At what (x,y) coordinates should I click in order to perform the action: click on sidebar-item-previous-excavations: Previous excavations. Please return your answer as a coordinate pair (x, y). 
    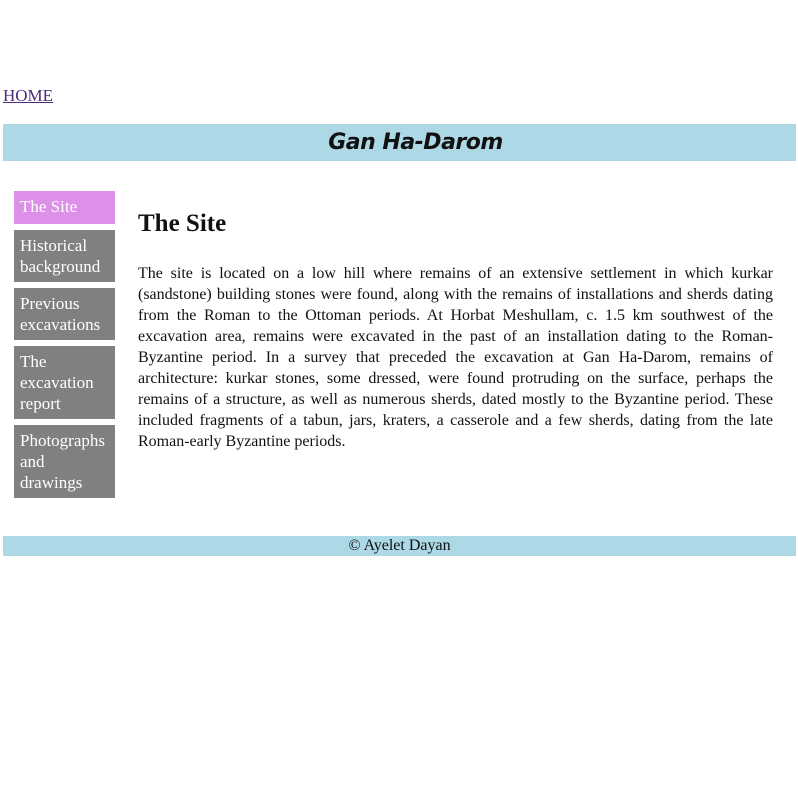
    Looking at the image, I should click on (64, 314).